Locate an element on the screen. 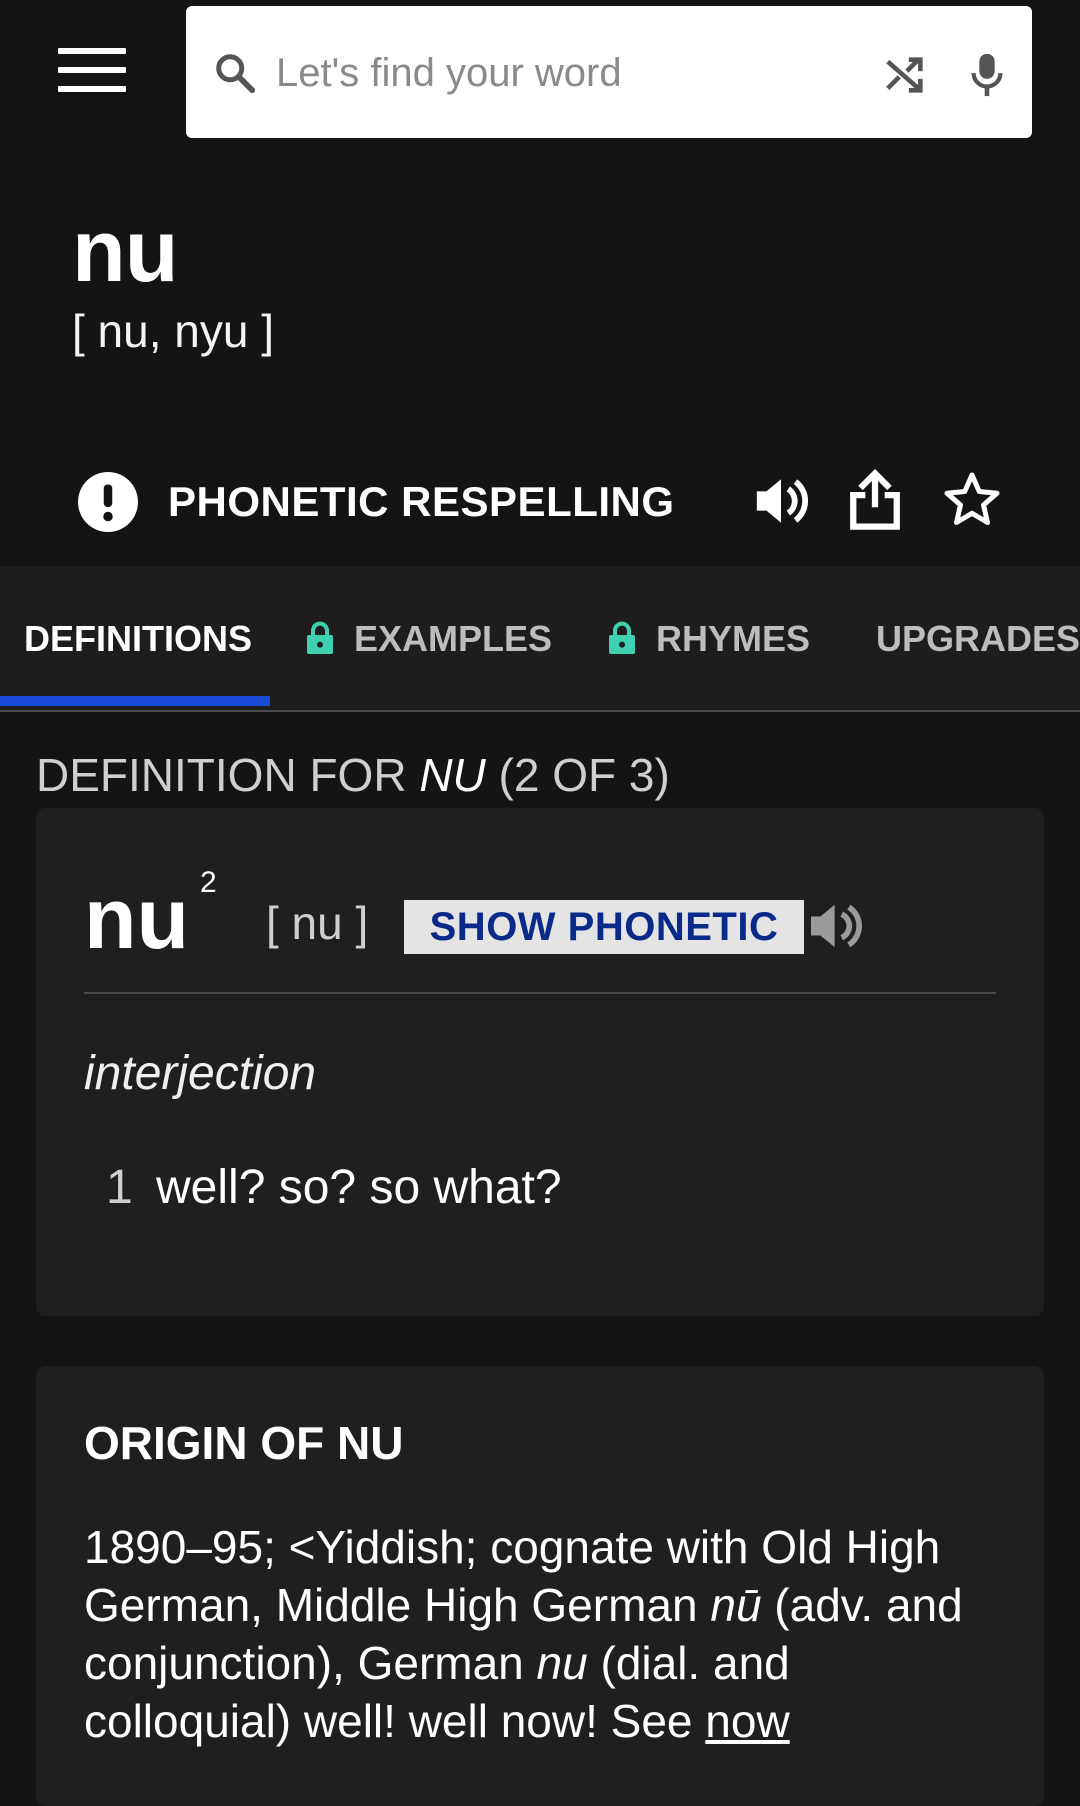 Image resolution: width=1080 pixels, height=1806 pixels. sense-number: 1 is located at coordinates (119, 1187).